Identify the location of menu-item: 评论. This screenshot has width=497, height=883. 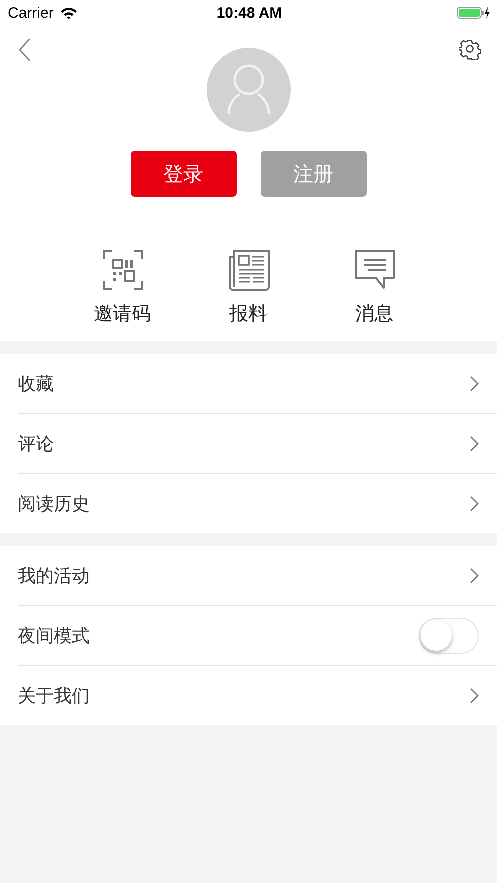
(36, 444).